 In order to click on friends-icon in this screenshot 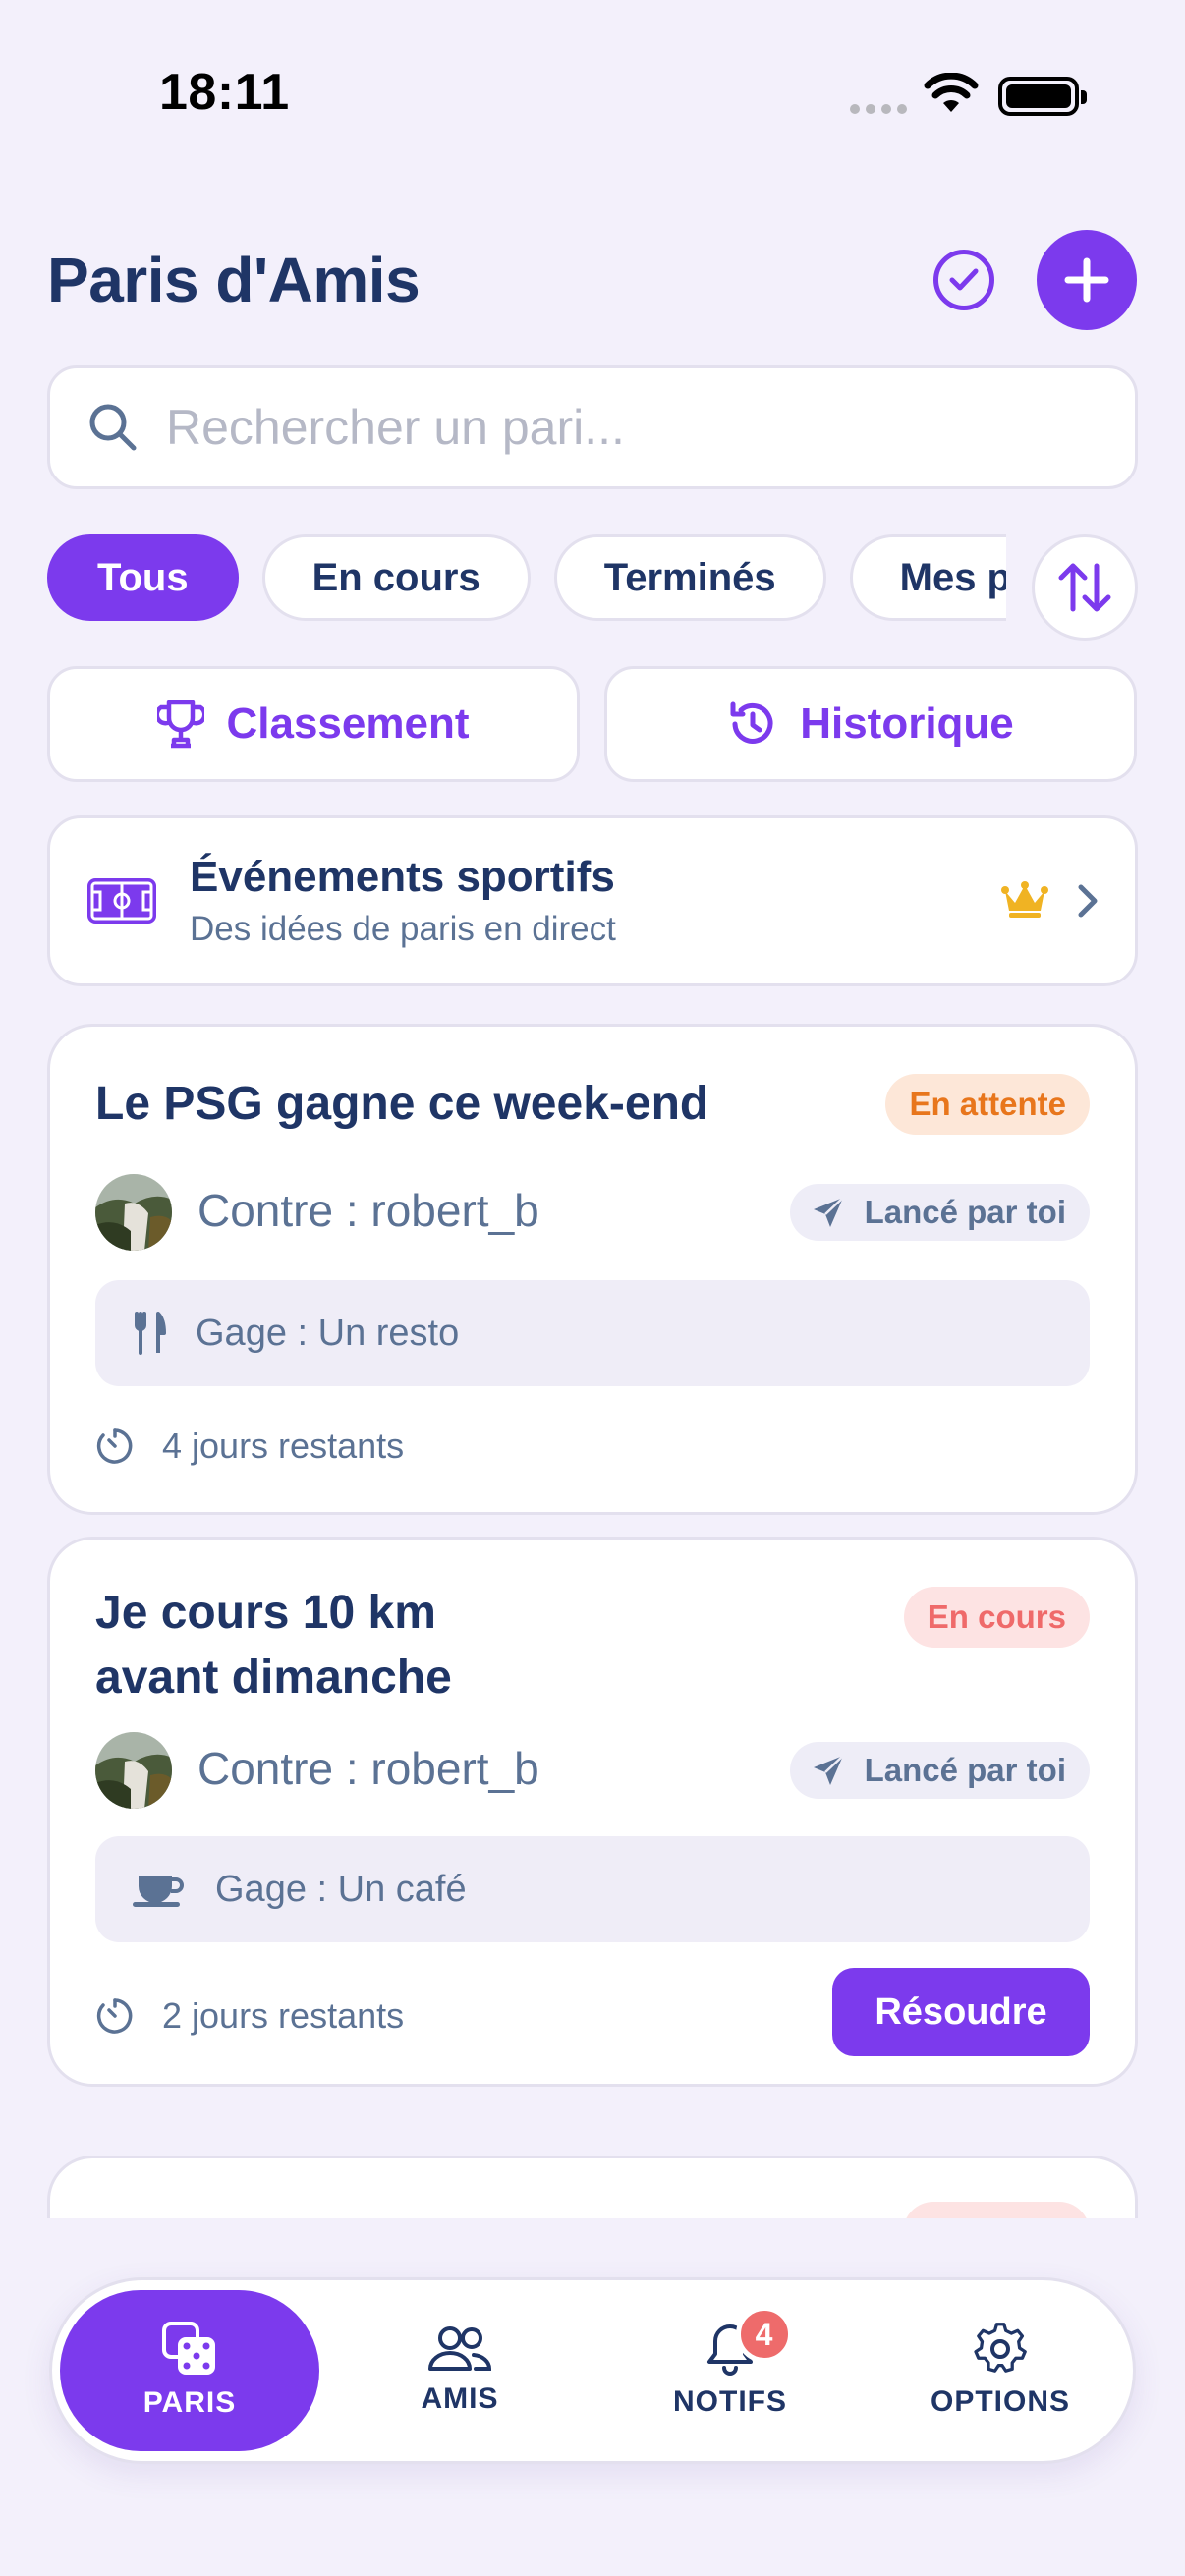, I will do `click(460, 2348)`.